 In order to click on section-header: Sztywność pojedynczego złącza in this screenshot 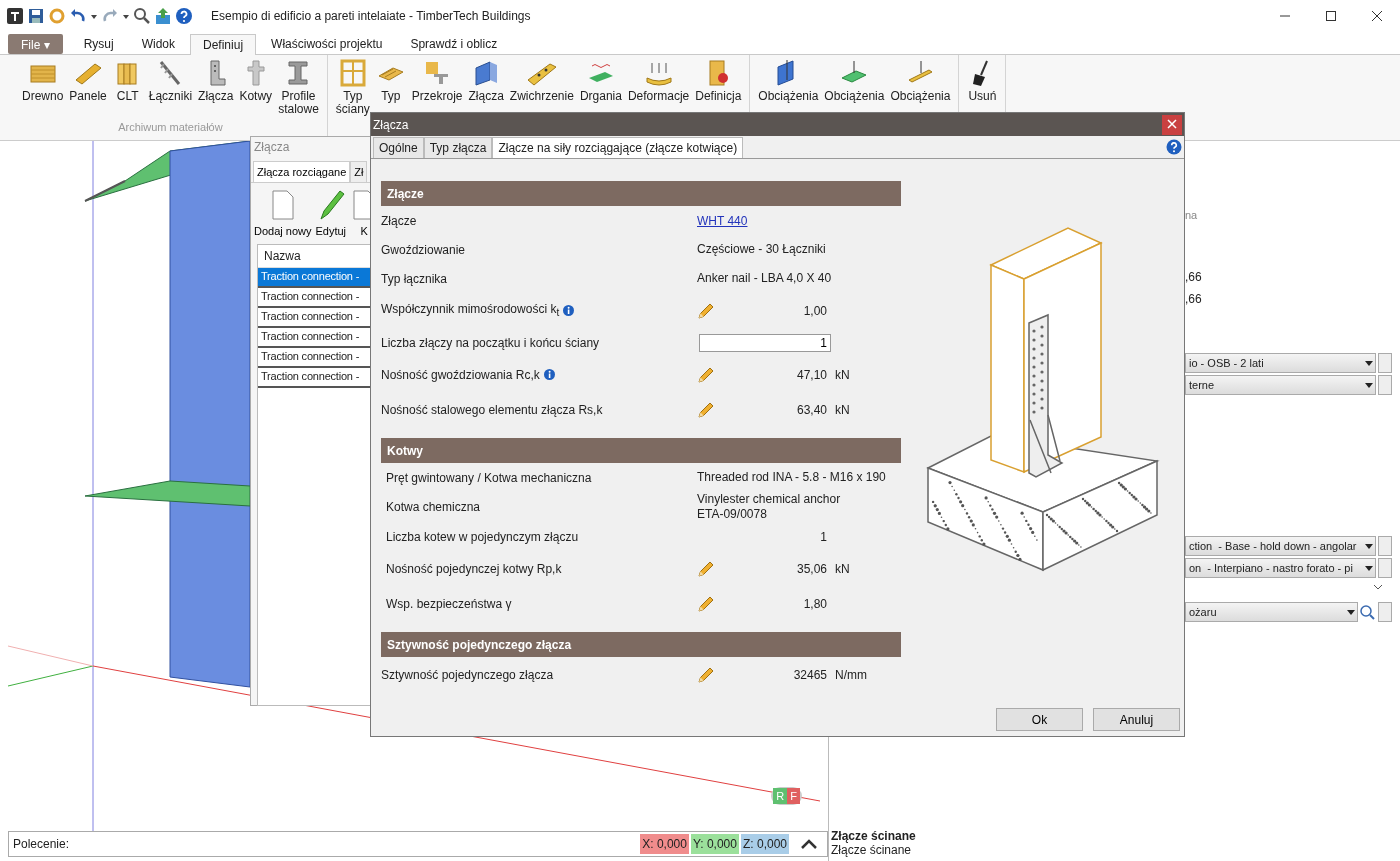, I will do `click(641, 644)`.